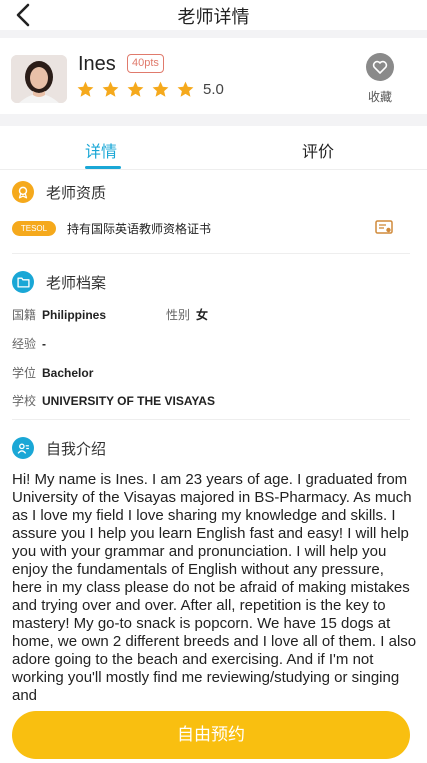  Describe the element at coordinates (23, 192) in the screenshot. I see `award-icon` at that location.